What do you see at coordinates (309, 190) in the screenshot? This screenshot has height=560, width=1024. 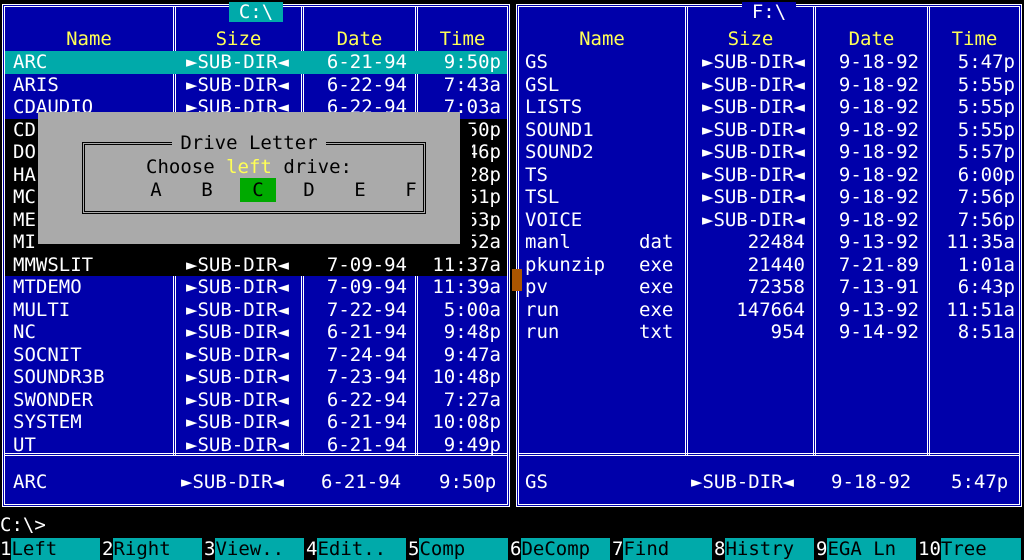 I see `drive-option-d: D` at bounding box center [309, 190].